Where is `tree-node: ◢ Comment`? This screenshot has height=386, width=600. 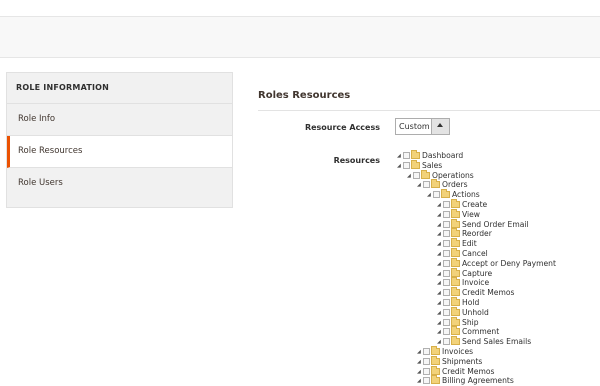 tree-node: ◢ Comment is located at coordinates (468, 331).